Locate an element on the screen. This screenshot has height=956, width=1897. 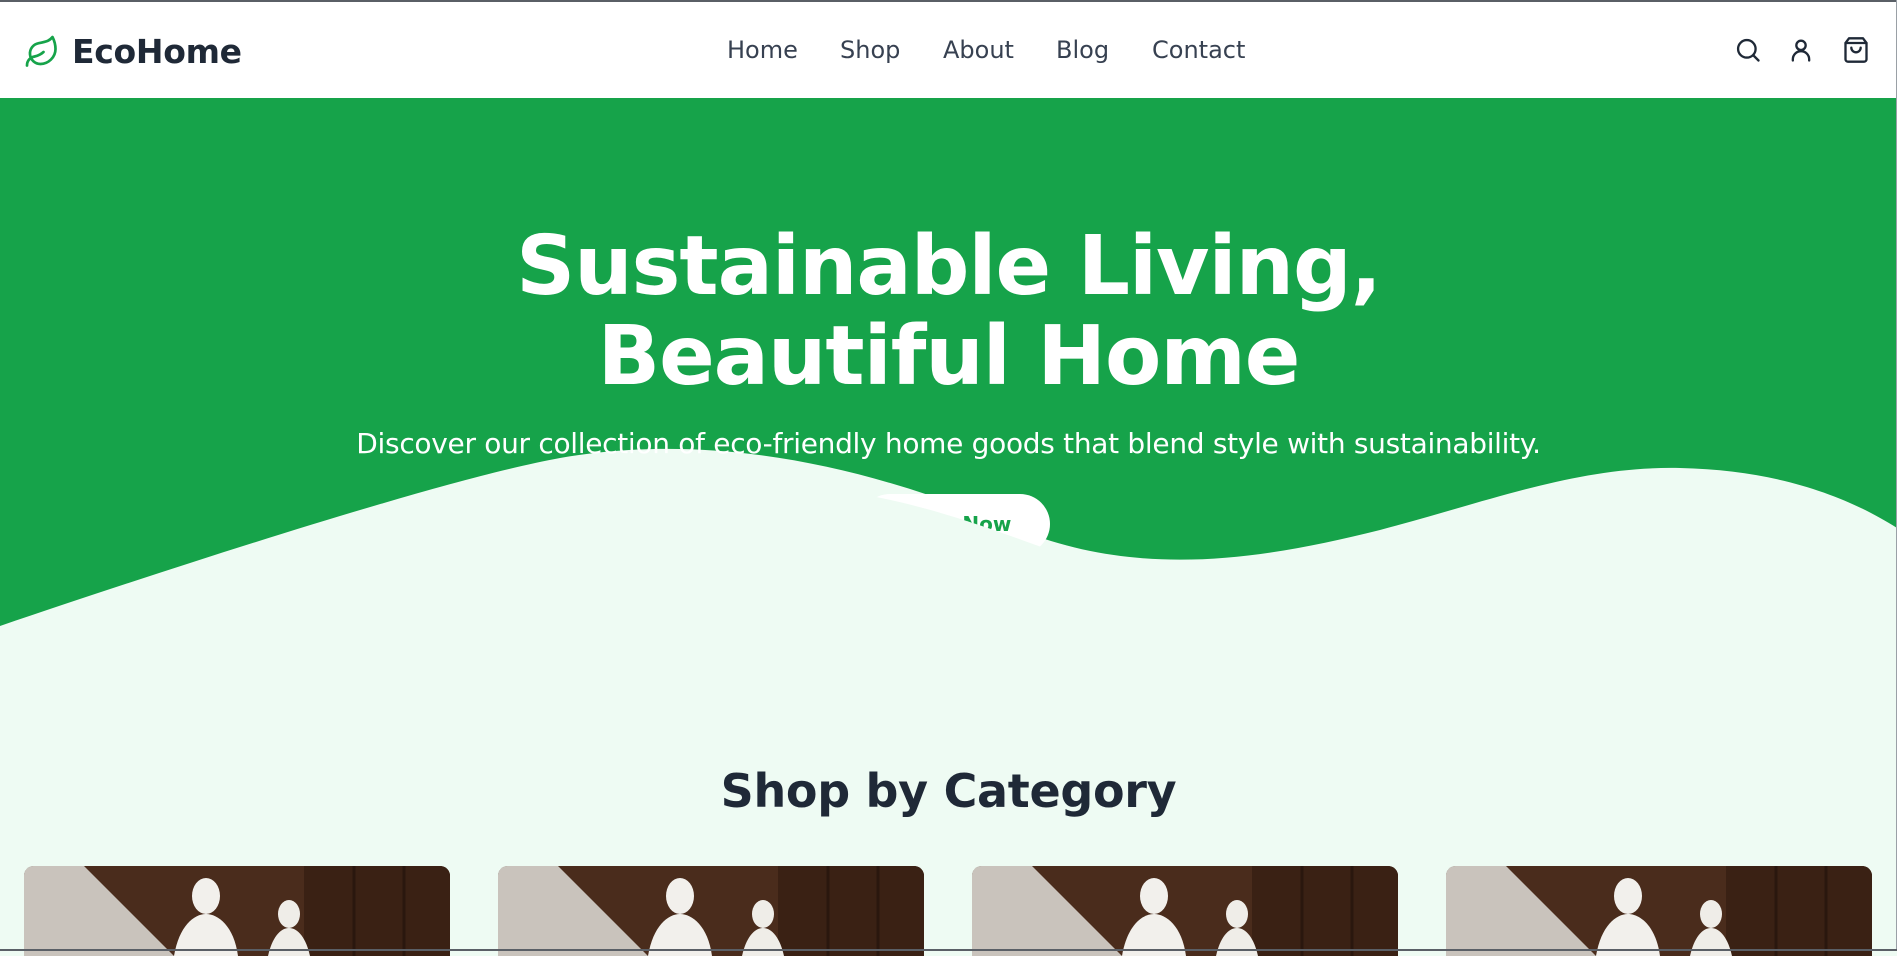
site-header: EcoHome Home Shop About Blog Contact is located at coordinates (948, 50).